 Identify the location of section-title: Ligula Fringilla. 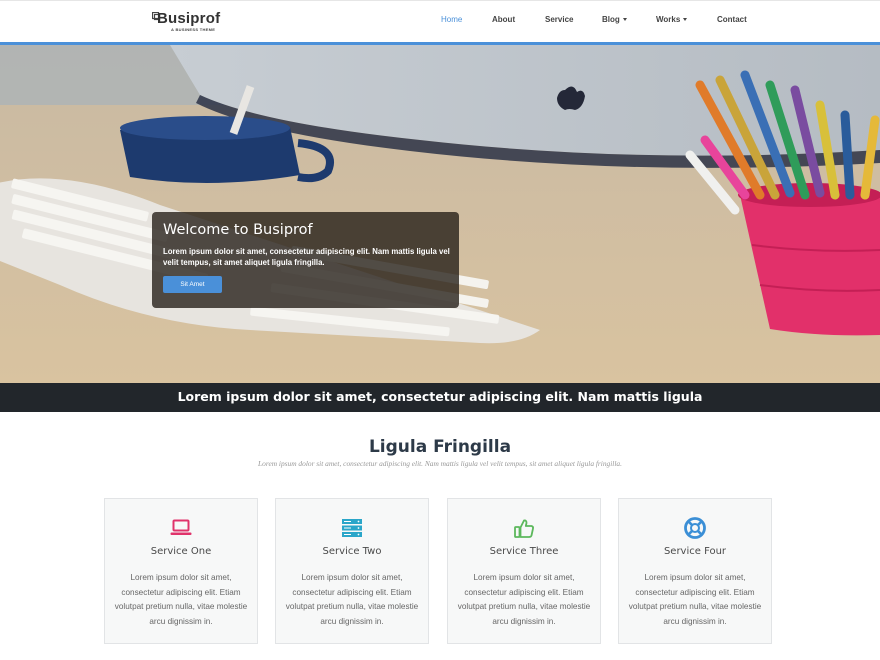
(440, 447).